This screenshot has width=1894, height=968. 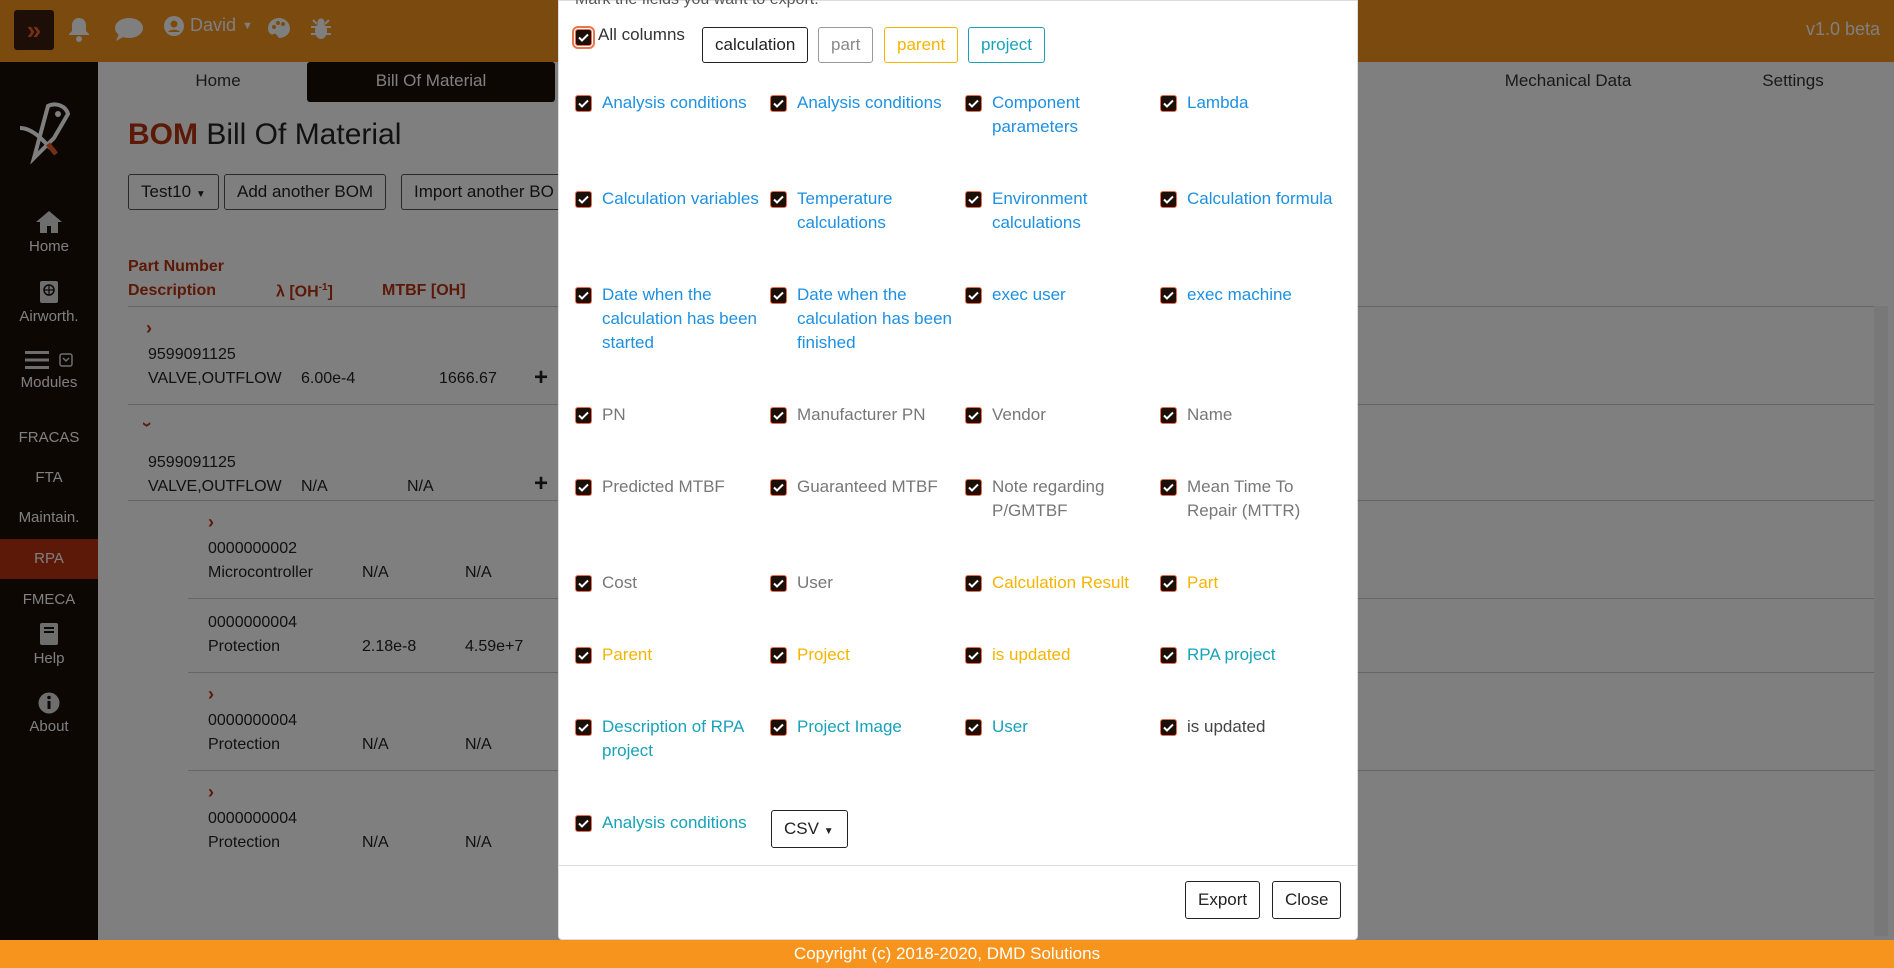 What do you see at coordinates (1253, 103) in the screenshot?
I see `export-field-checkbox: Lambda` at bounding box center [1253, 103].